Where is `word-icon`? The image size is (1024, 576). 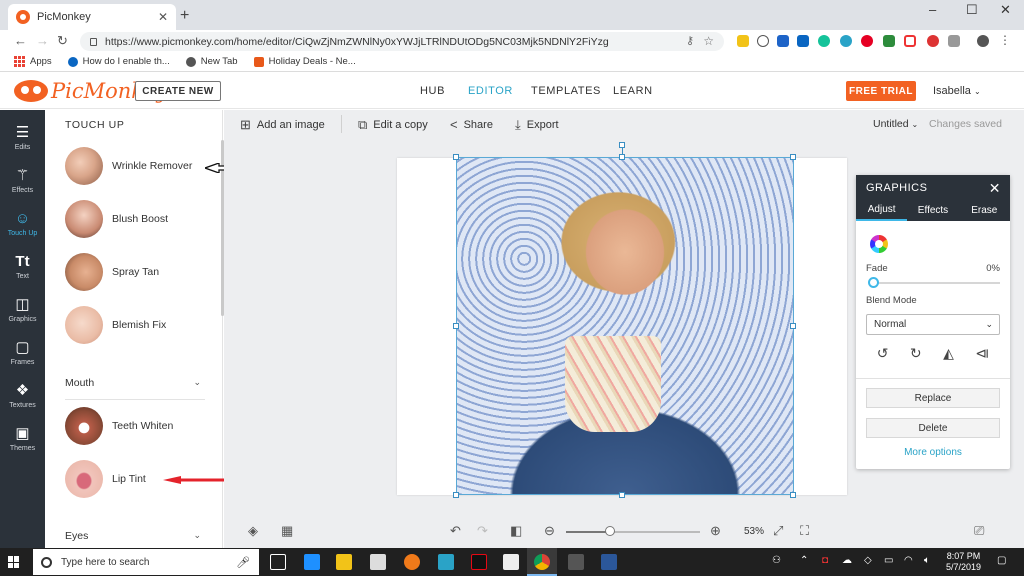 word-icon is located at coordinates (609, 562).